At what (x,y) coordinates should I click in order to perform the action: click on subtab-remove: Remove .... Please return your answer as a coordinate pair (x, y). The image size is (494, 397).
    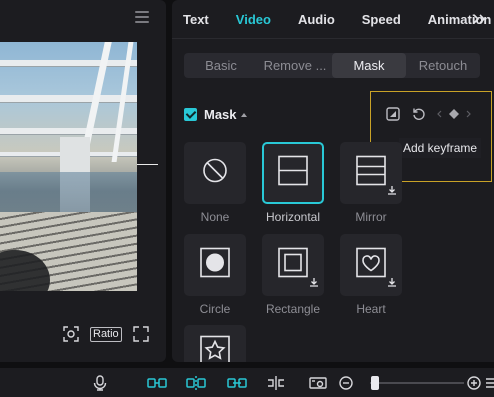
    Looking at the image, I should click on (295, 65).